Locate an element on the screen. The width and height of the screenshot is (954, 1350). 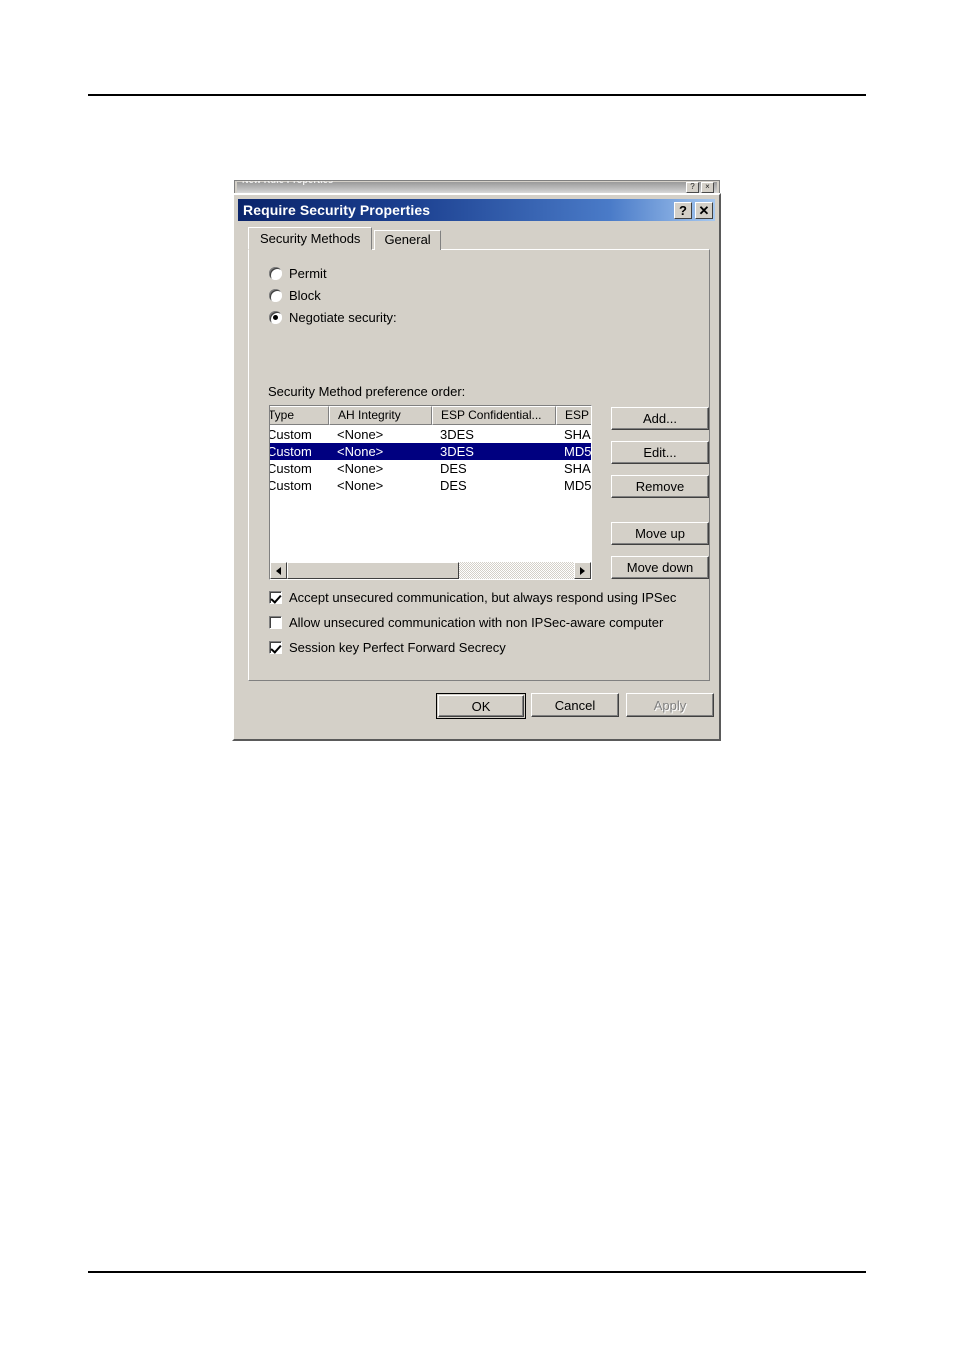
table-row: Custom <None> 3DES MD5 is located at coordinates (430, 451).